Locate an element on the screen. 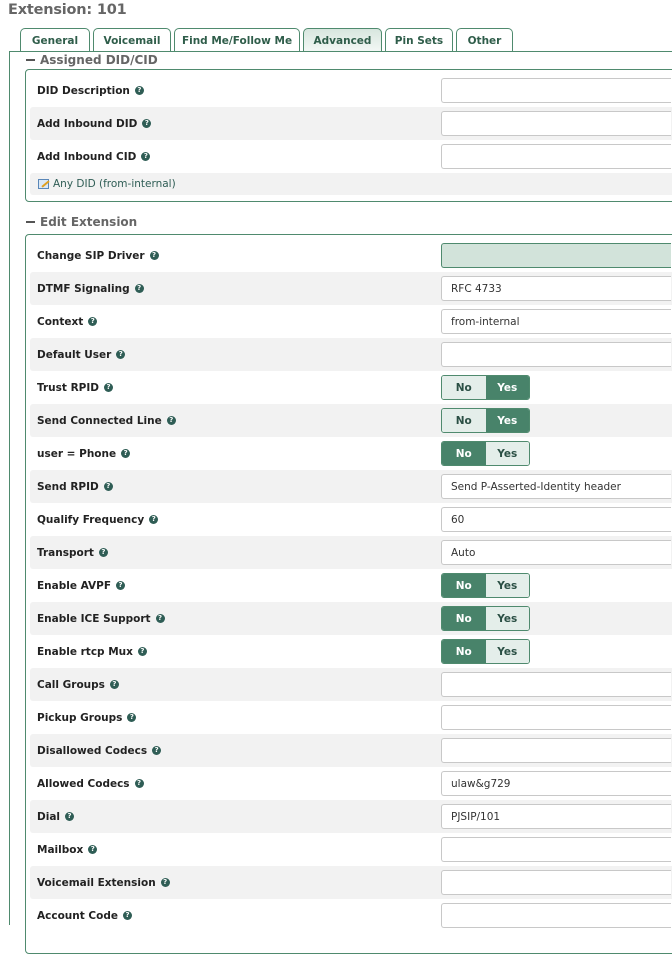 Image resolution: width=672 pixels, height=954 pixels. page-title: Extension: 101 is located at coordinates (67, 10).